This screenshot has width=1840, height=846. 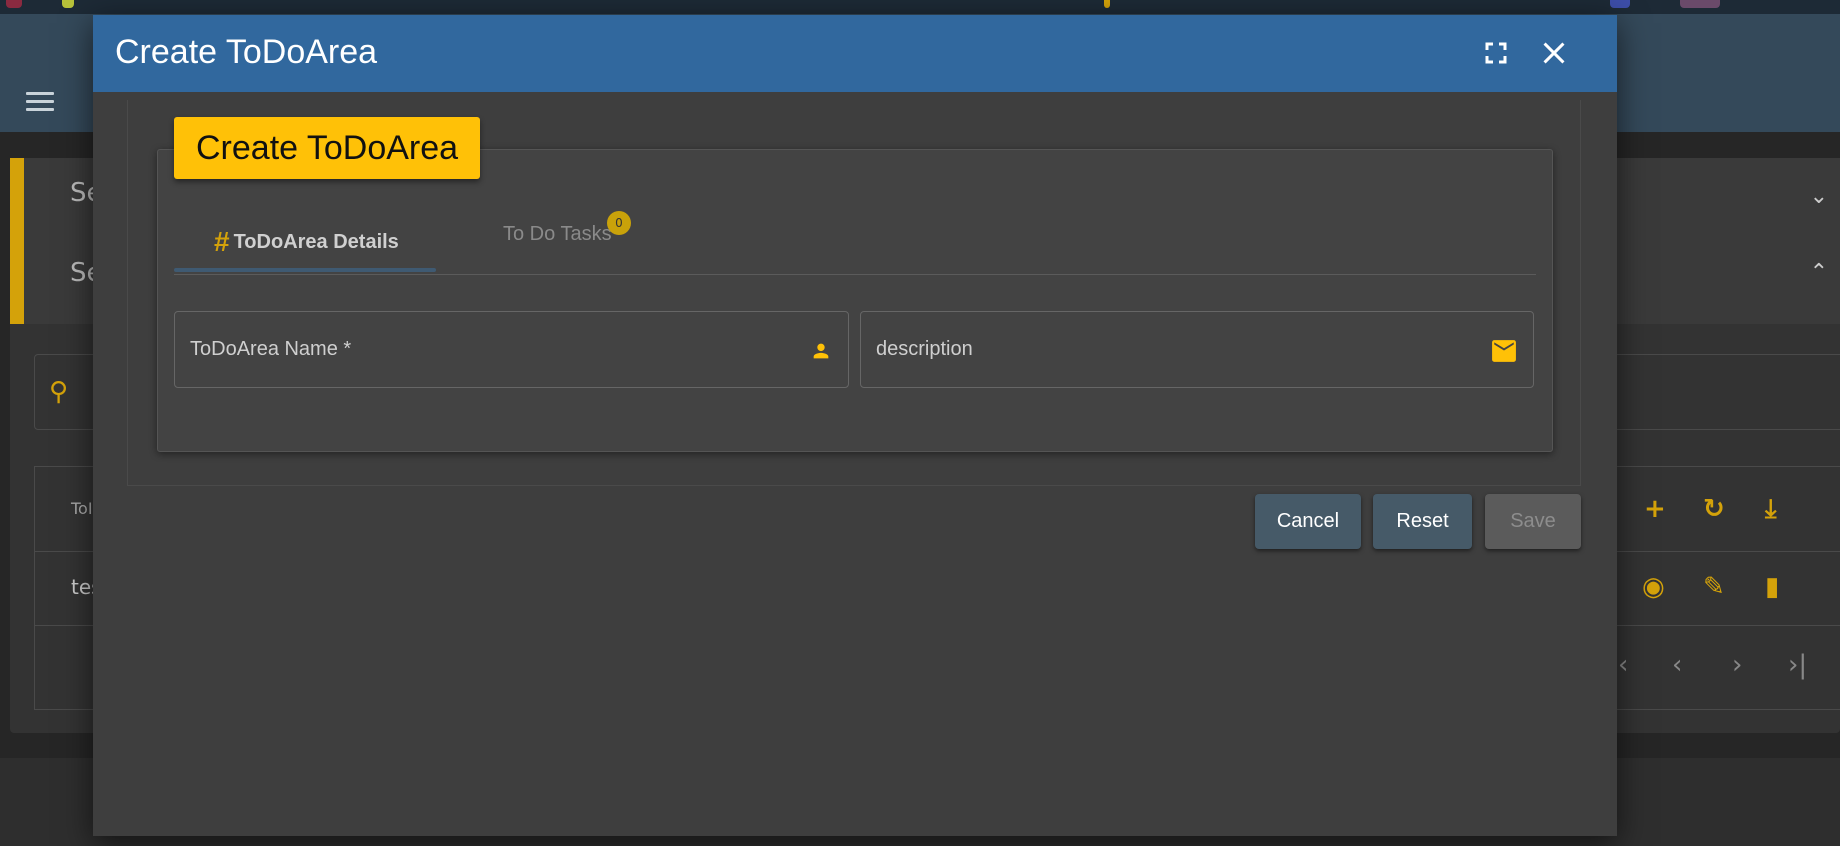 I want to click on last-page-icon: ›|, so click(x=1797, y=665).